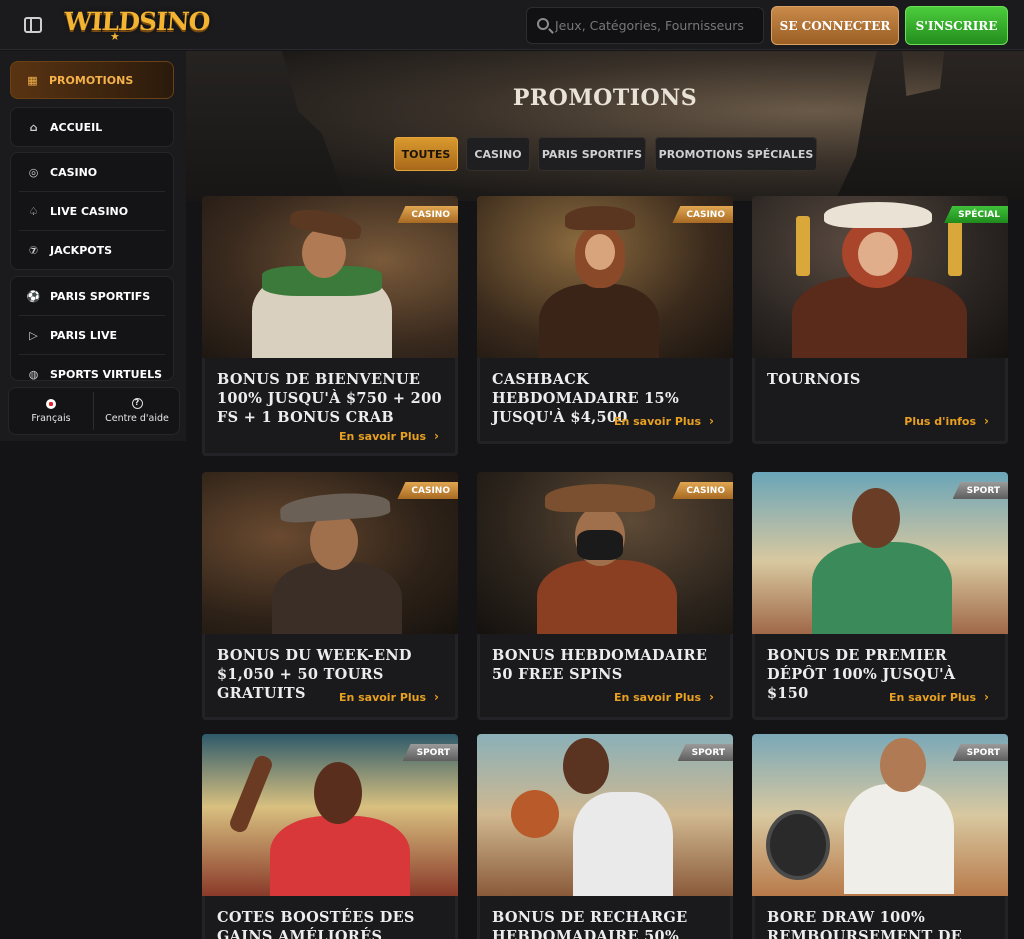 The width and height of the screenshot is (1024, 939). Describe the element at coordinates (592, 154) in the screenshot. I see `tab-sports-betting: PARIS SPORTIFS` at that location.